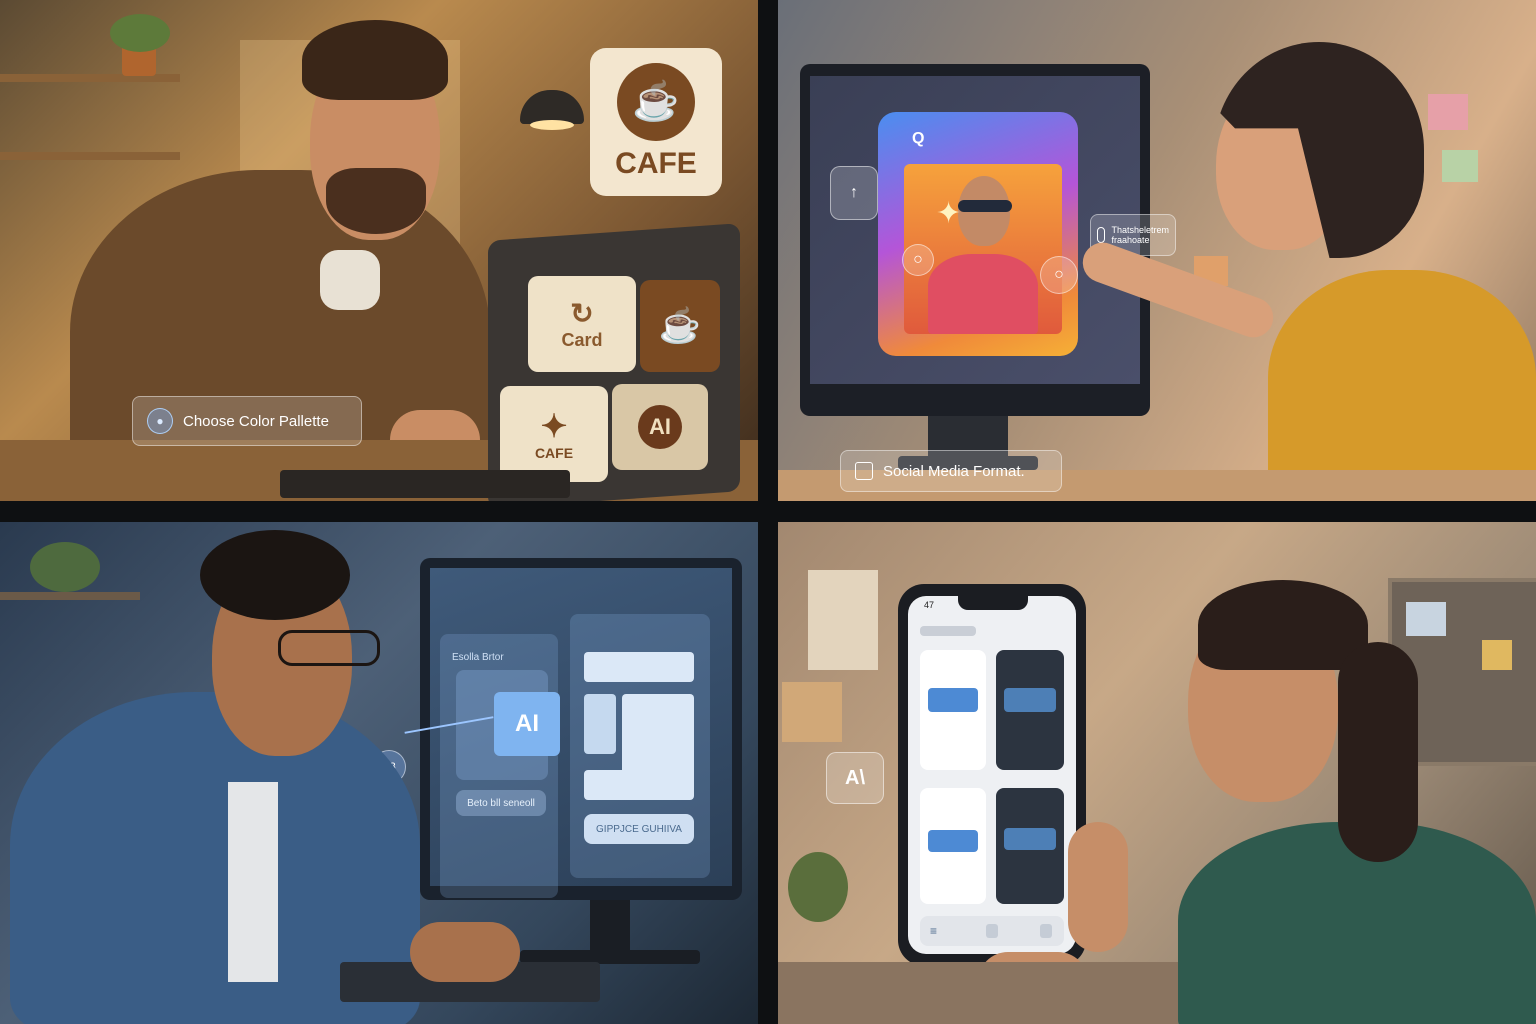  What do you see at coordinates (954, 471) in the screenshot?
I see `chip-label: Social Media Format.` at bounding box center [954, 471].